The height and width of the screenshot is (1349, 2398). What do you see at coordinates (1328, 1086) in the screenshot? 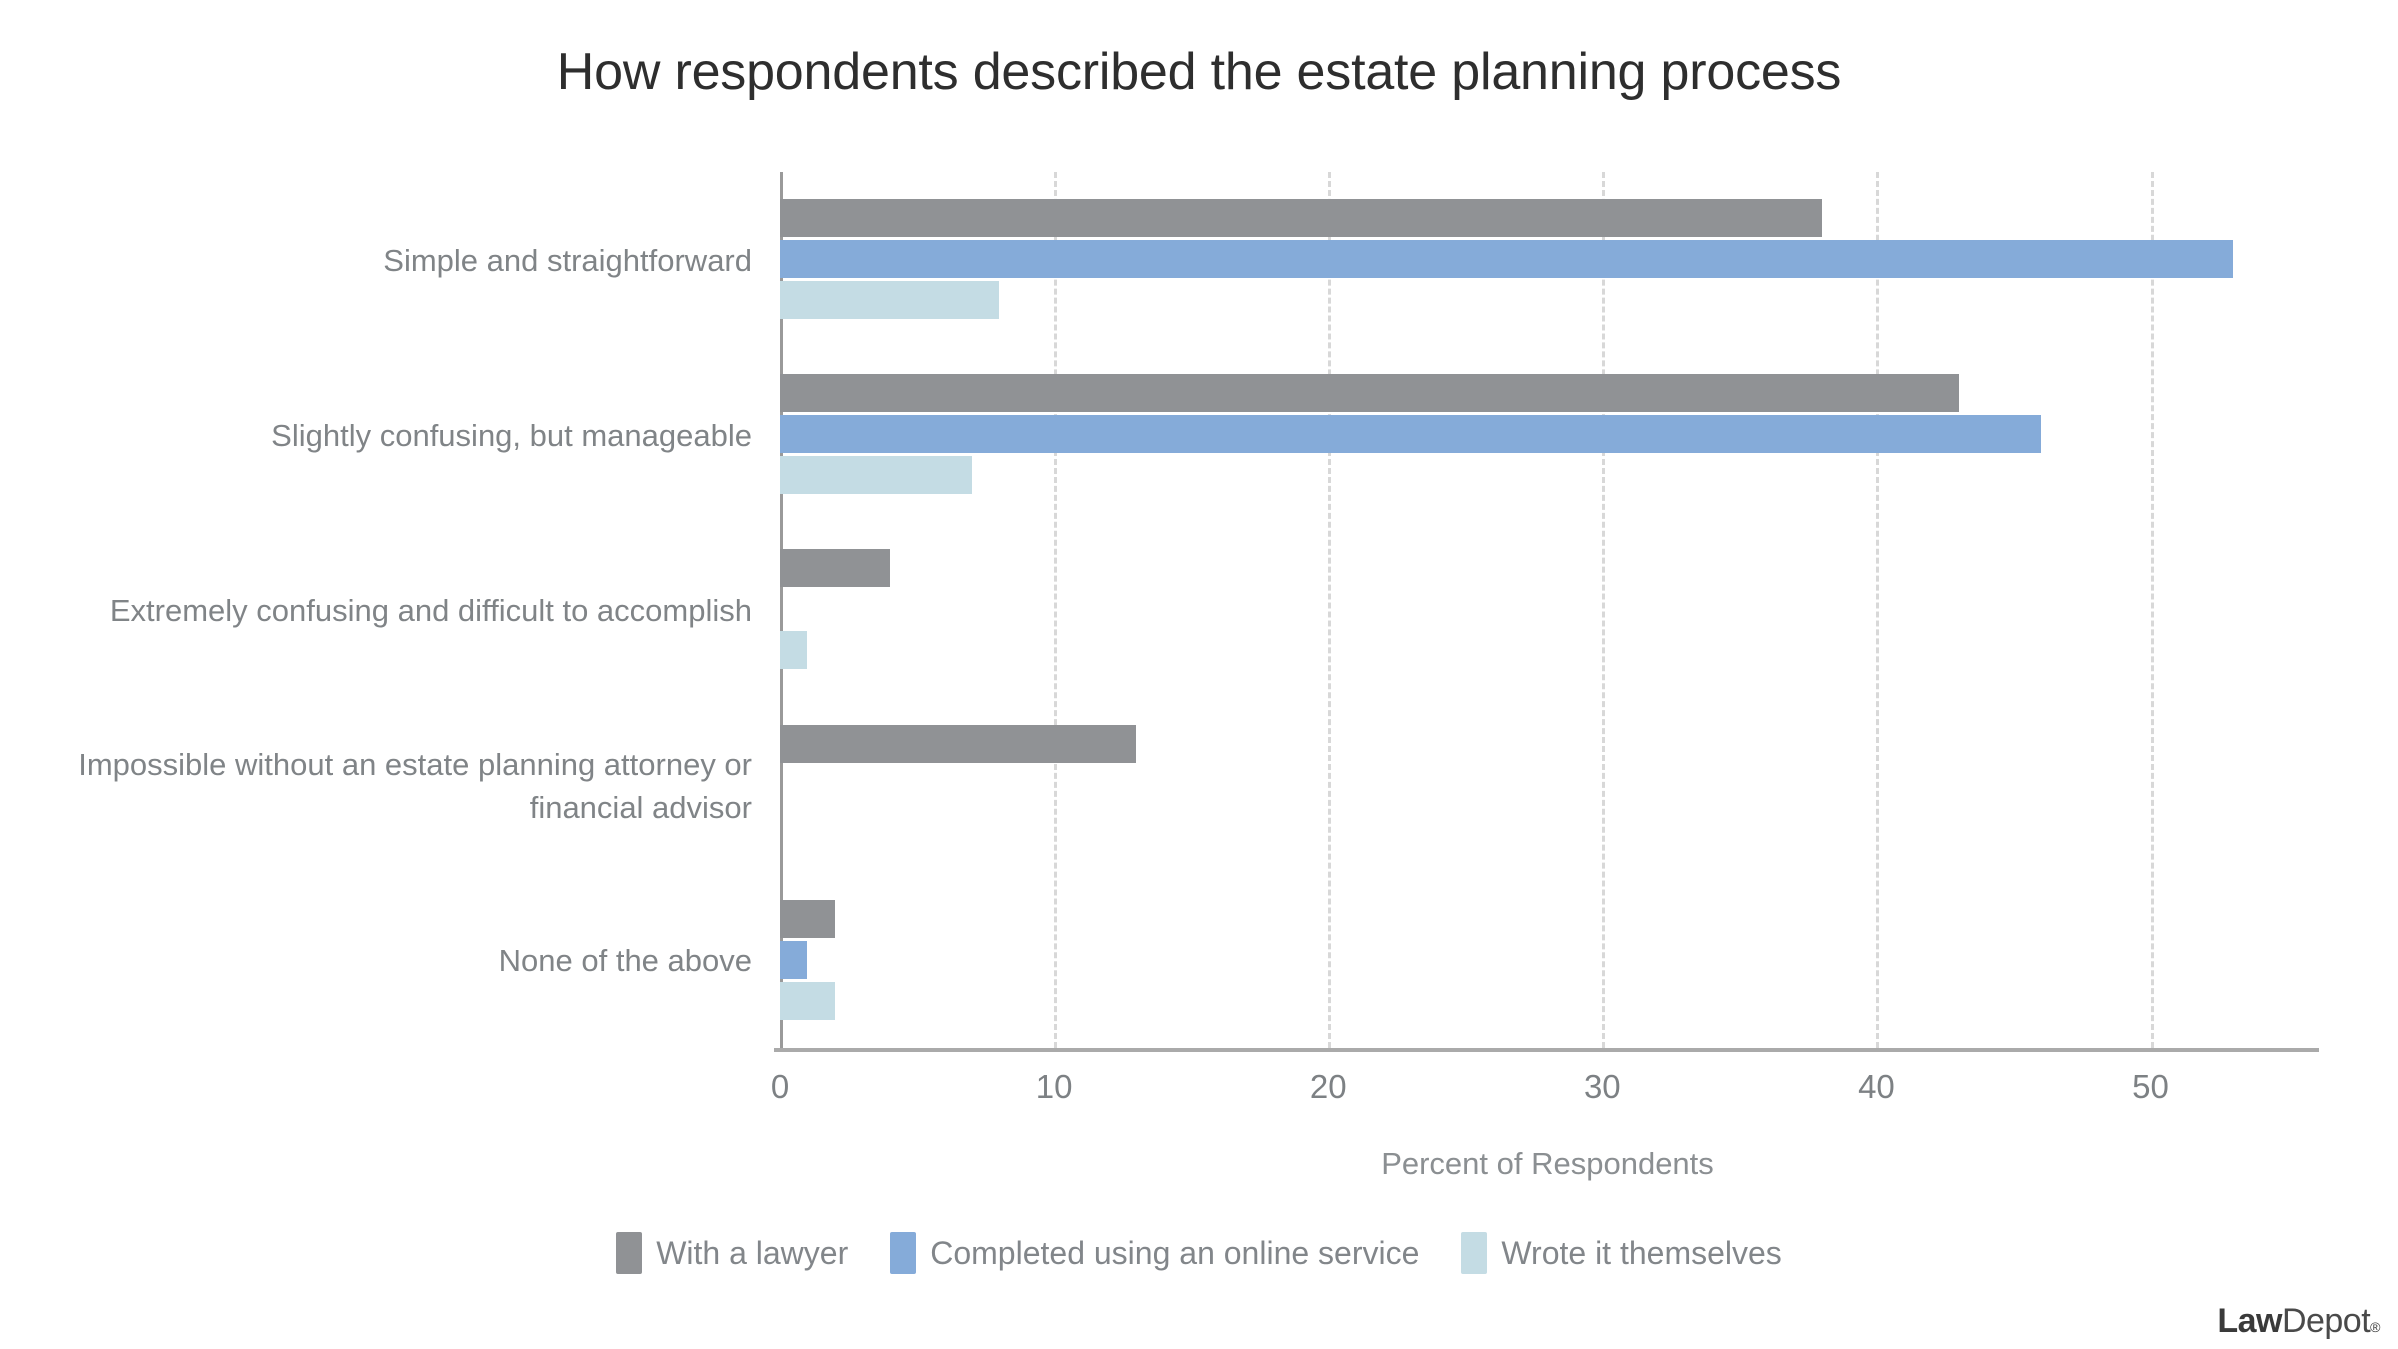
I see `x-axis-tick-label: 20` at bounding box center [1328, 1086].